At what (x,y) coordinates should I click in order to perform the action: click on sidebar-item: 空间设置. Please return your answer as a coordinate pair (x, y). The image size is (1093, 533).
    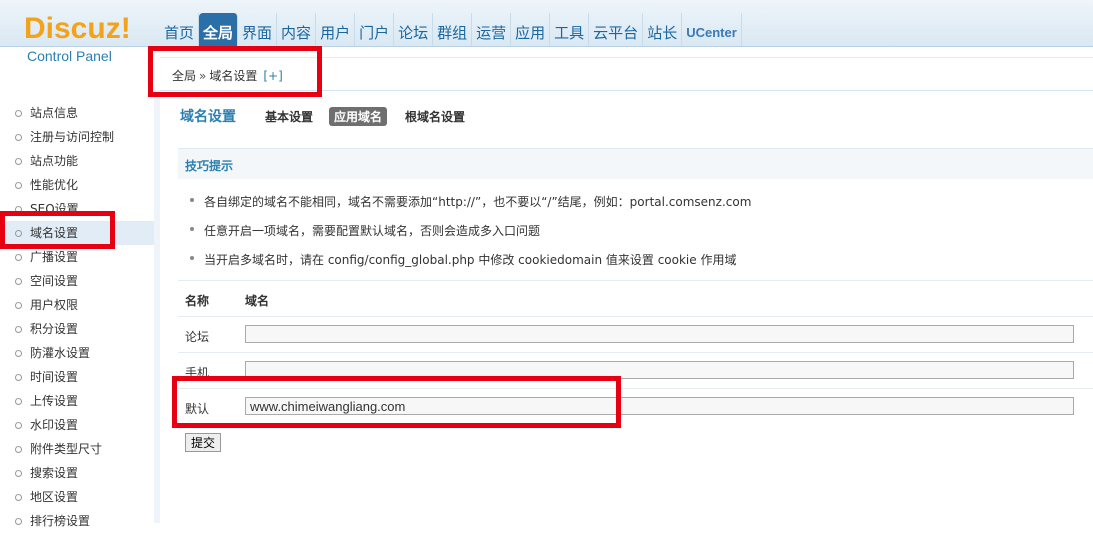
    Looking at the image, I should click on (77, 281).